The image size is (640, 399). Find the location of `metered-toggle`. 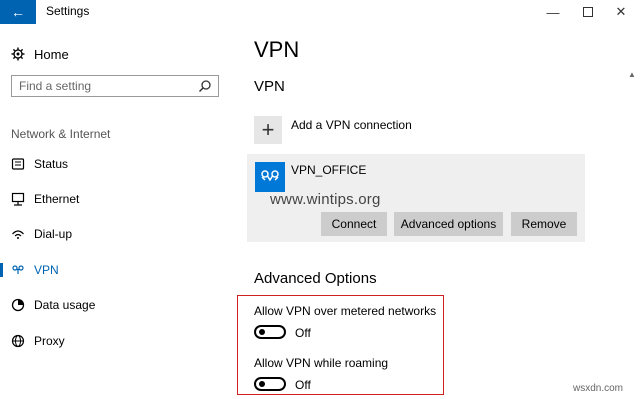

metered-toggle is located at coordinates (270, 332).